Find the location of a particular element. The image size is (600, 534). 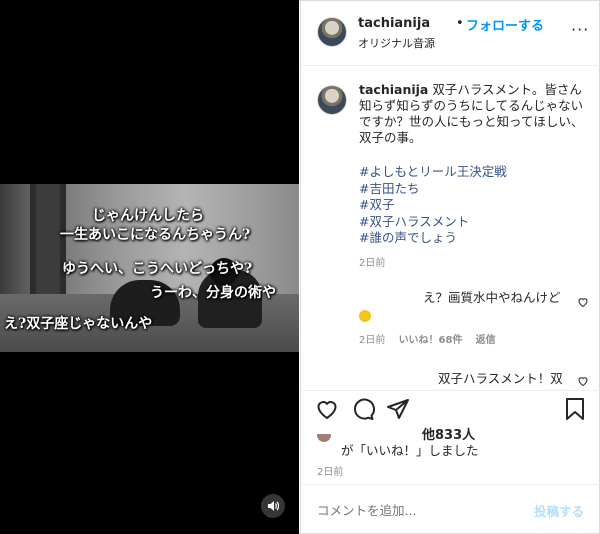

caption-username: tachianija is located at coordinates (393, 89).